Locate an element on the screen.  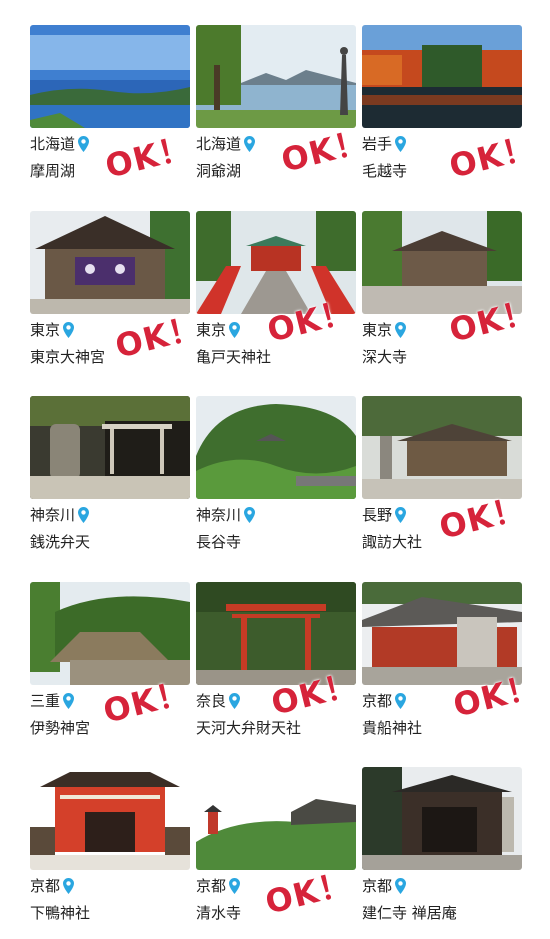
region-label: 岩手 is located at coordinates (377, 144).